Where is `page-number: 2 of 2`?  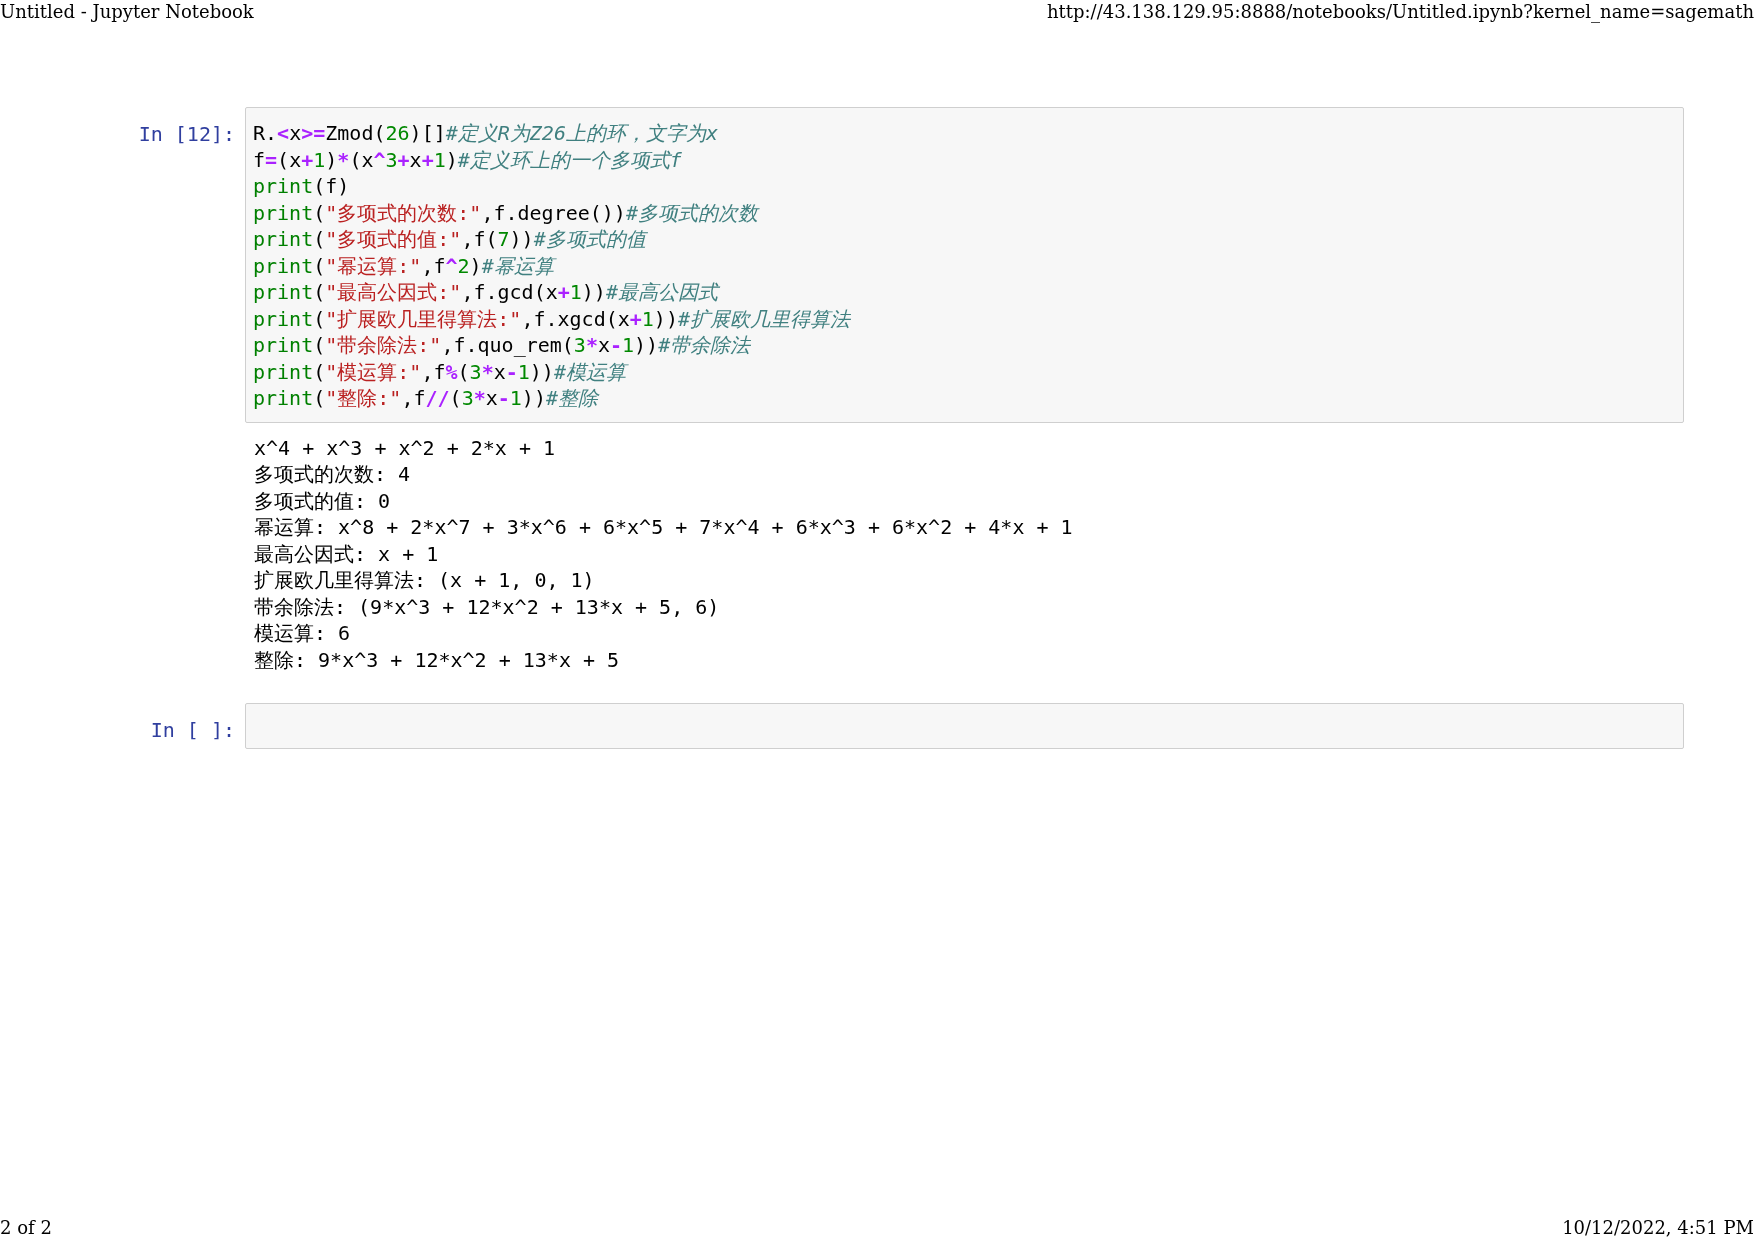 page-number: 2 of 2 is located at coordinates (26, 1228).